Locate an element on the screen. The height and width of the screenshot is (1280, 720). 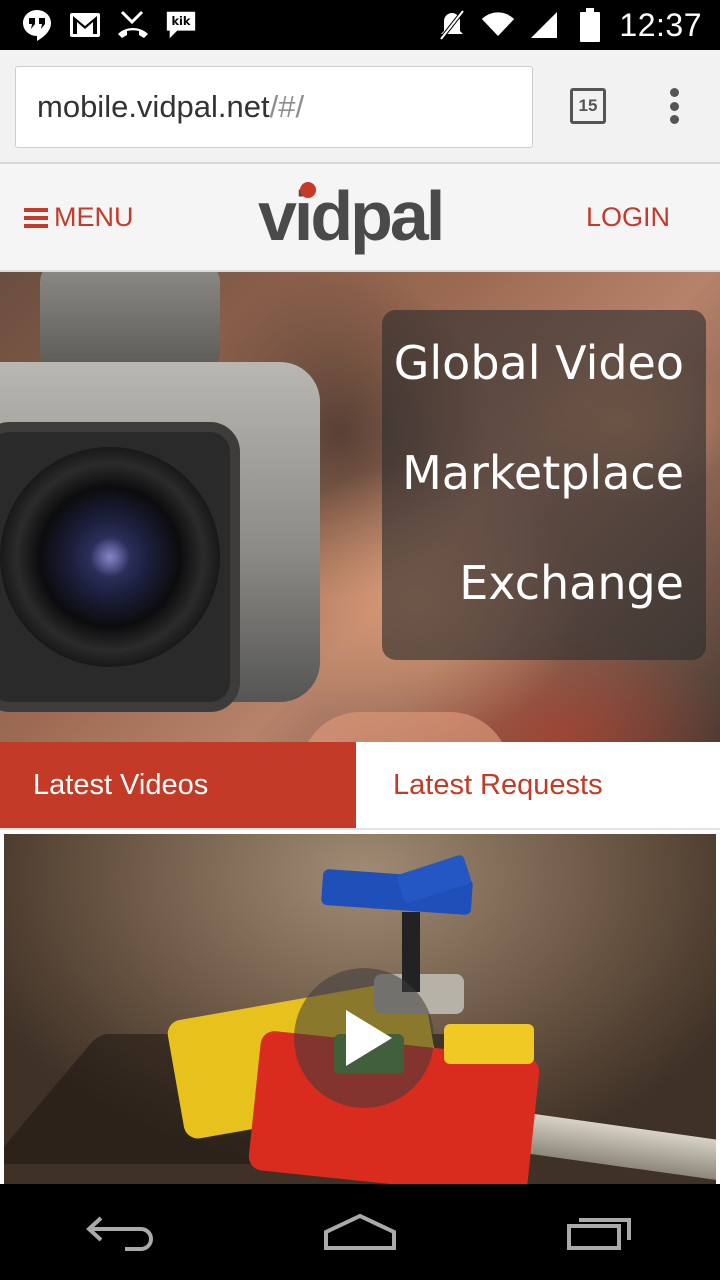
hero-line-3: Exchange is located at coordinates (571, 583).